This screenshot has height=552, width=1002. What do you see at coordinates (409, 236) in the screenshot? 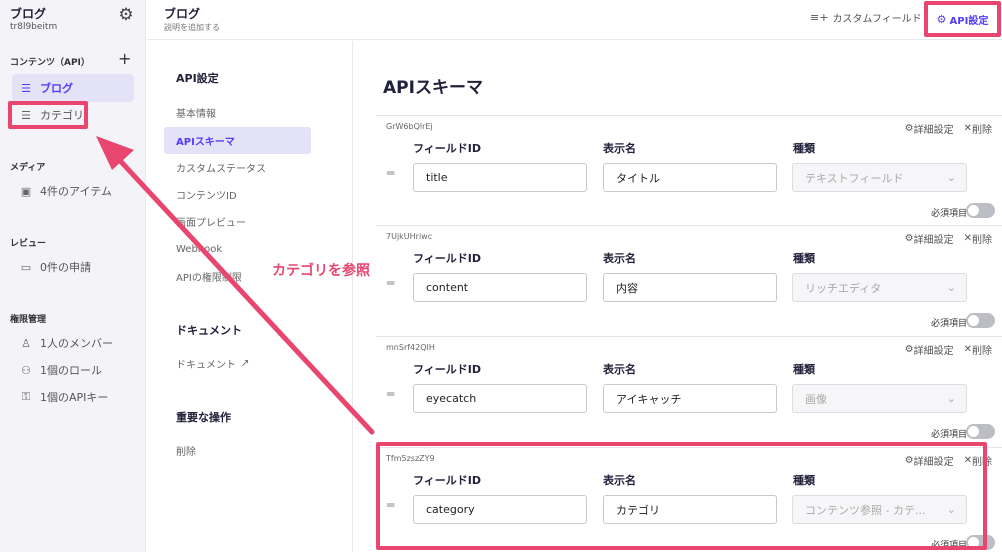
I see `field-key: 7UjkUHriwc` at bounding box center [409, 236].